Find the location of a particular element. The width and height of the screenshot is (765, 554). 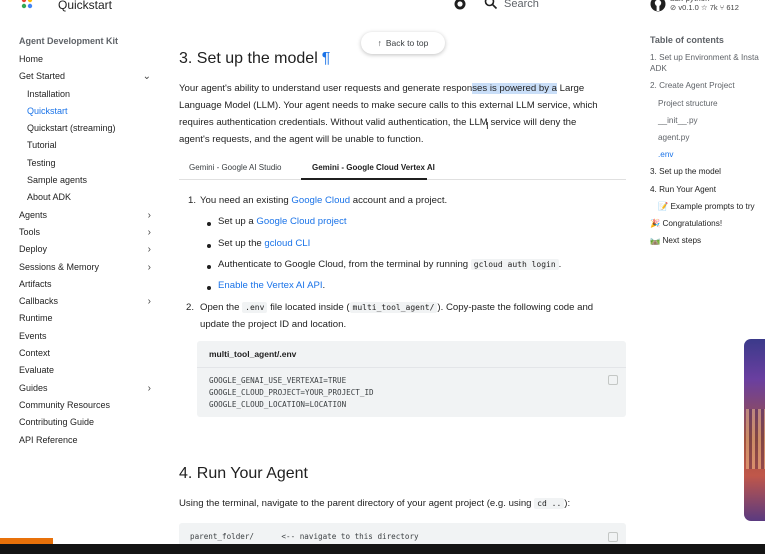

sidebar-item: Tutorial is located at coordinates (89, 145).